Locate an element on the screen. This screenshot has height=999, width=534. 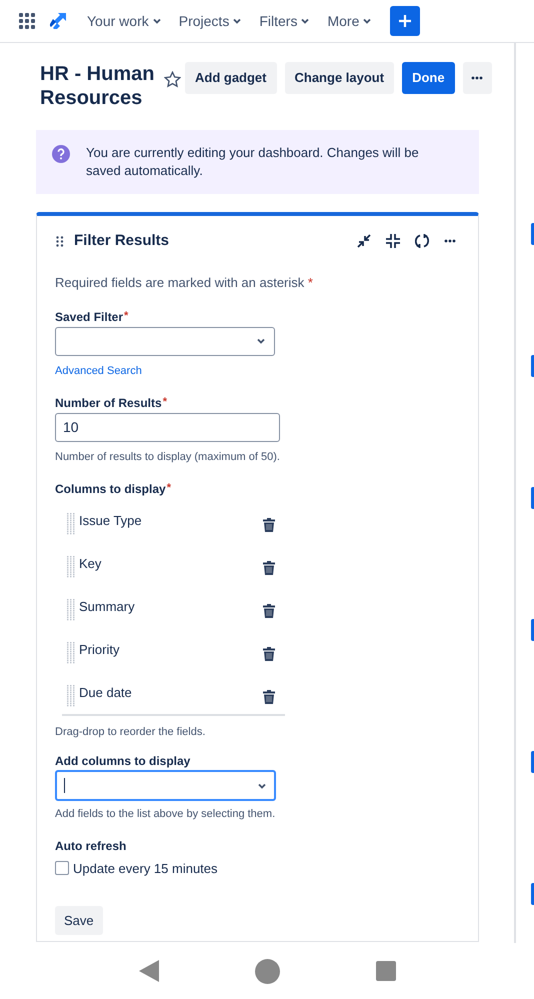
toolbar-button: Done is located at coordinates (428, 78).